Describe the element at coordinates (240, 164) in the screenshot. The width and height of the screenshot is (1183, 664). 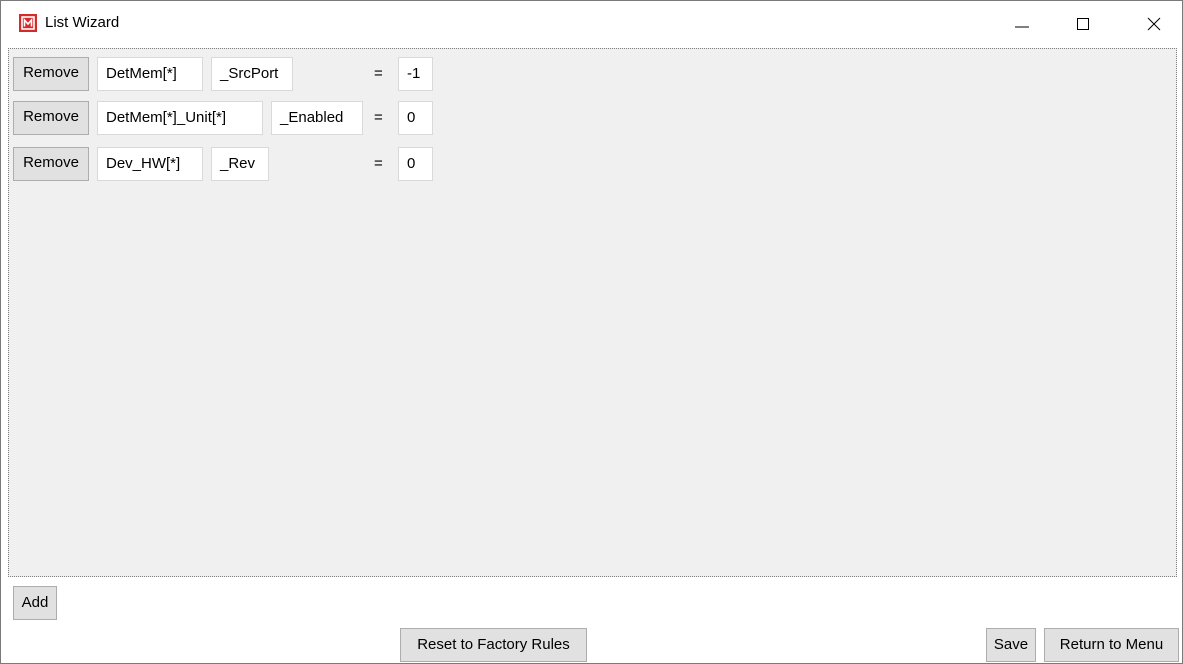
I see `property-field: _Rev` at that location.